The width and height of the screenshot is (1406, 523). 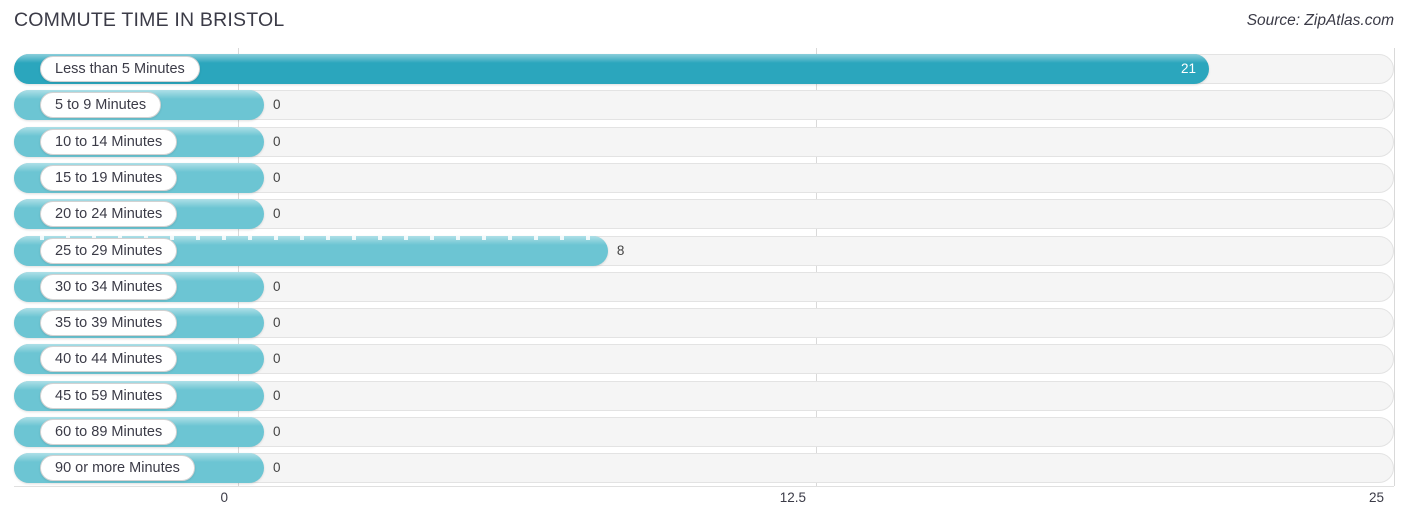 I want to click on bar-row: 15 to 19 Minutes 0, so click(x=704, y=177).